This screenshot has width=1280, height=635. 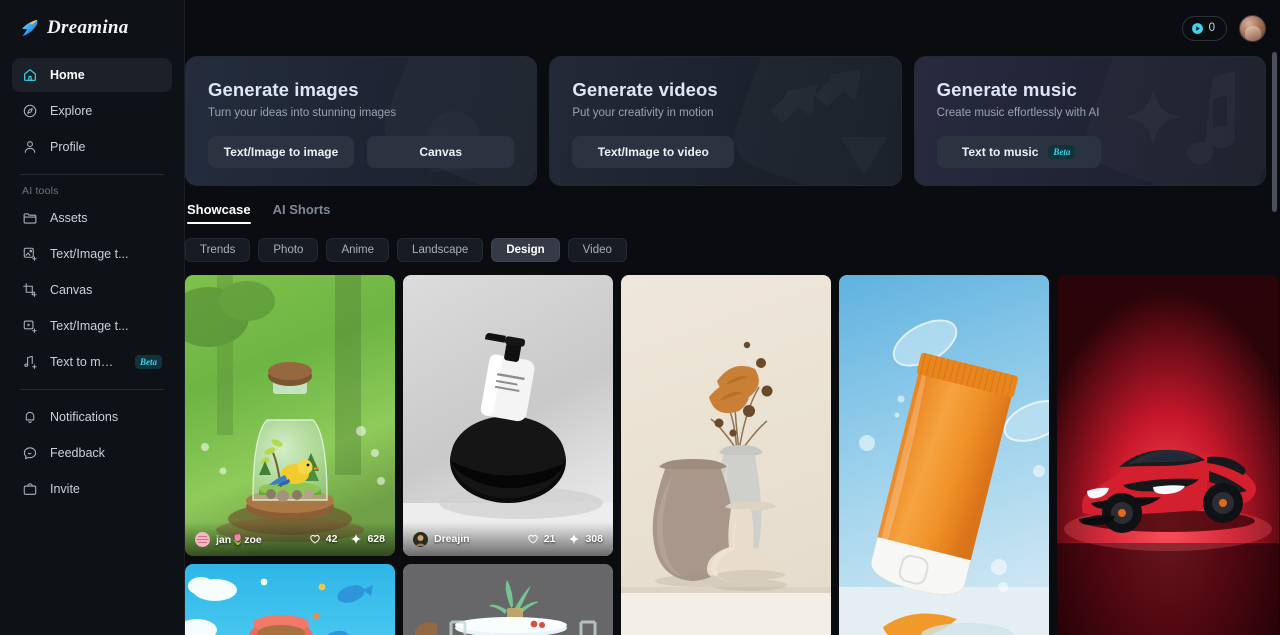 What do you see at coordinates (84, 417) in the screenshot?
I see `sidebar-item-label: Notifications` at bounding box center [84, 417].